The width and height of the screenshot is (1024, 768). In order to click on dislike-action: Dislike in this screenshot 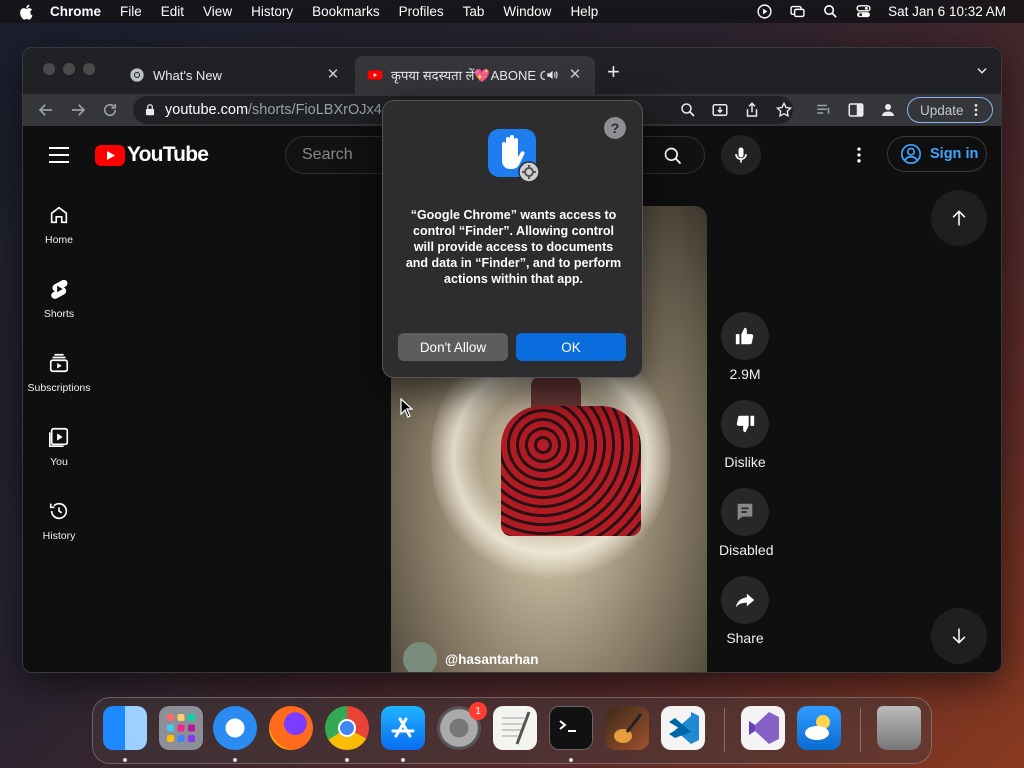, I will do `click(745, 435)`.